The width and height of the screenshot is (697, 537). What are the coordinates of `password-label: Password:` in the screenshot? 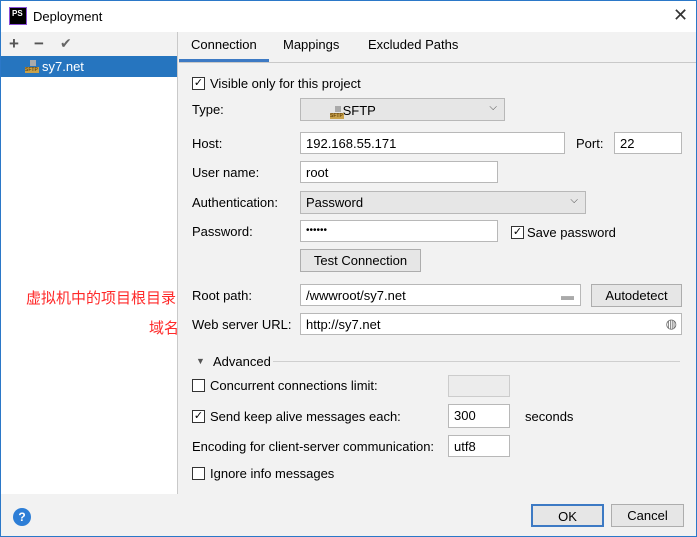 It's located at (222, 231).